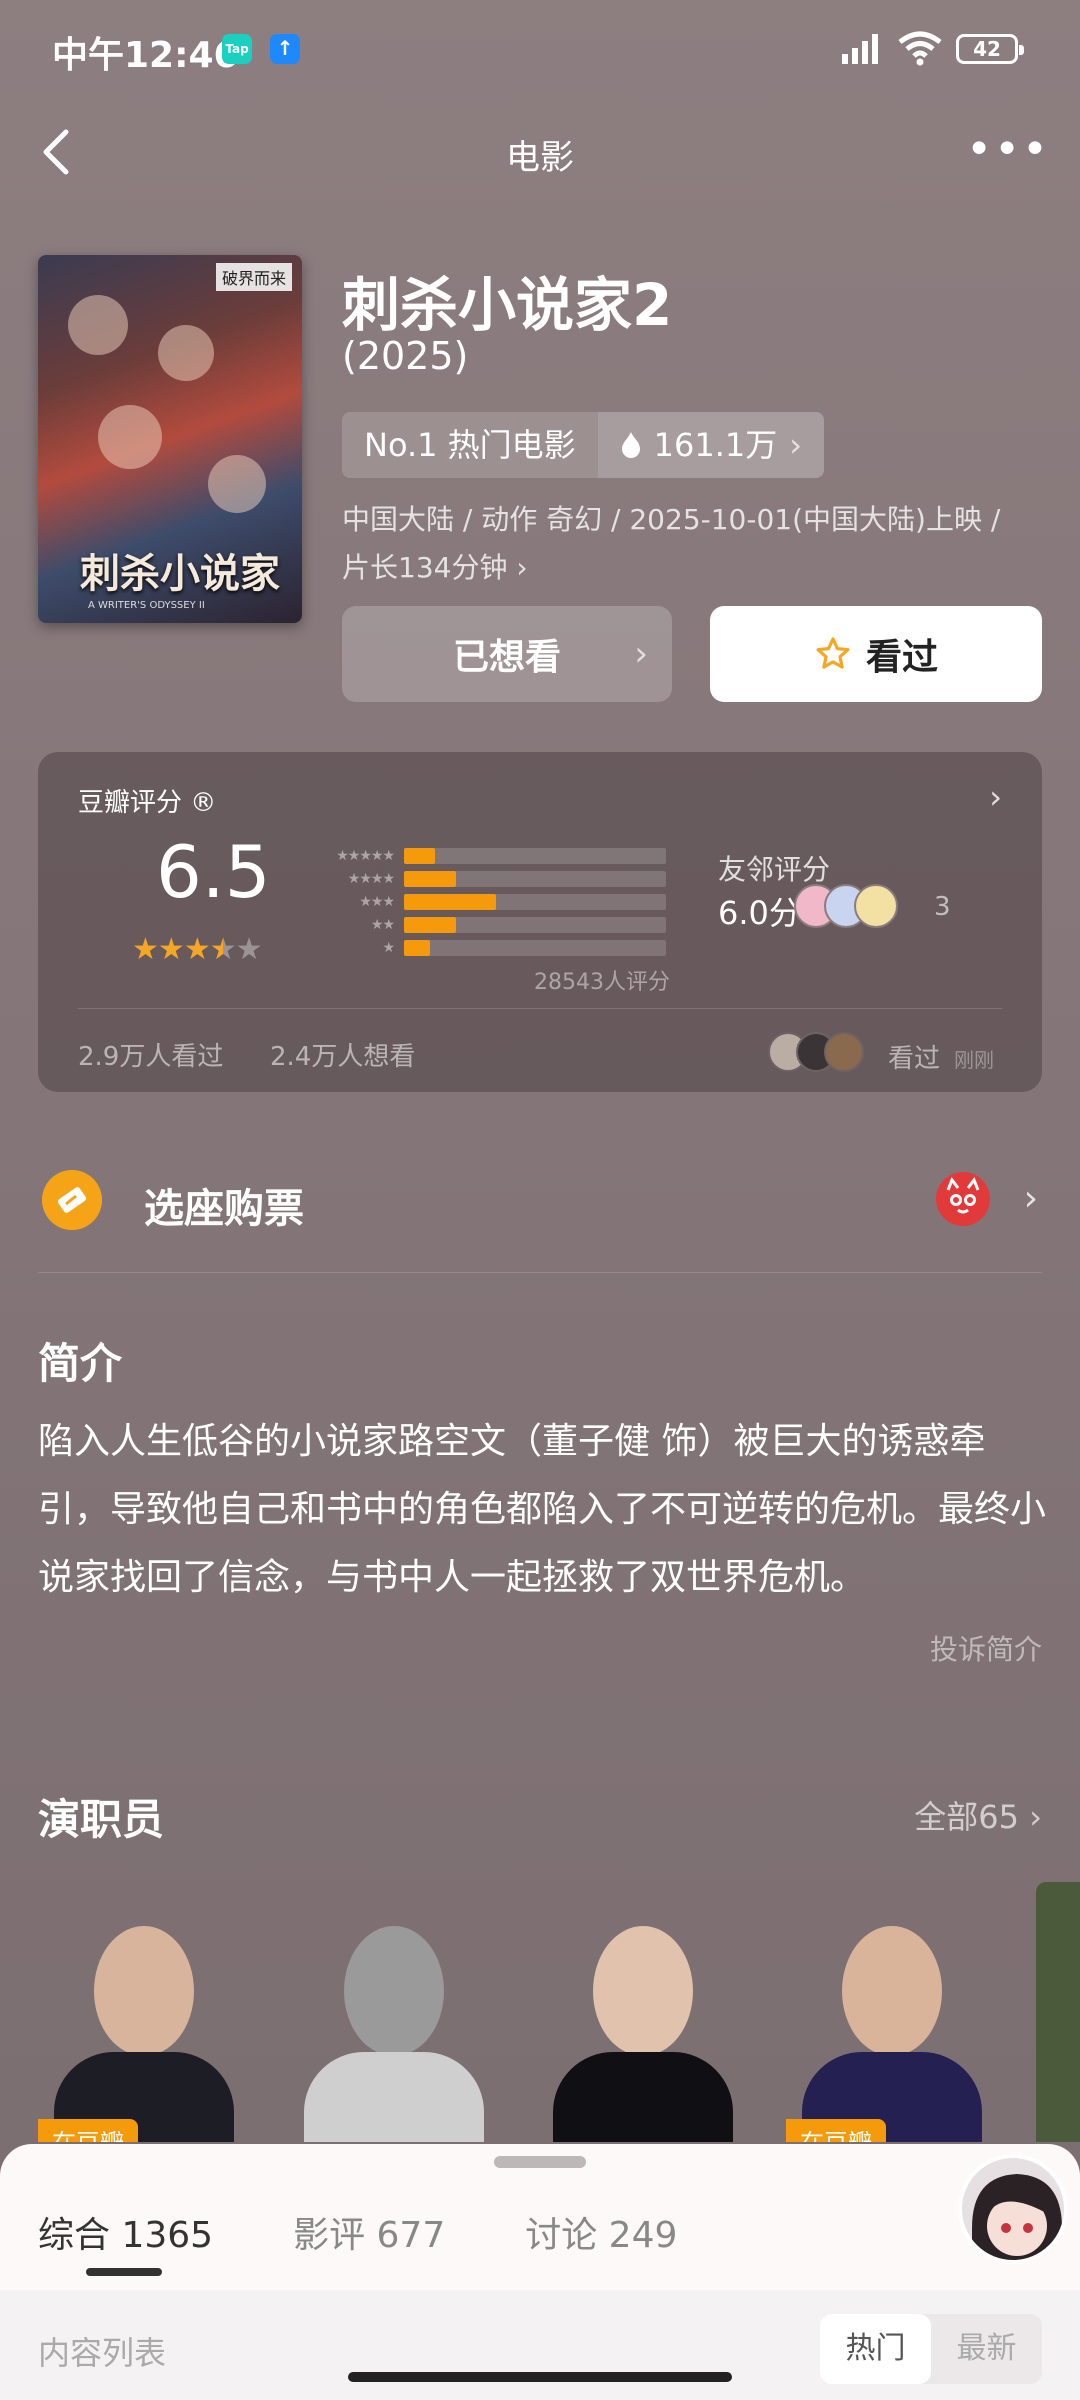  I want to click on friend-rating-label: 友邻评分, so click(774, 869).